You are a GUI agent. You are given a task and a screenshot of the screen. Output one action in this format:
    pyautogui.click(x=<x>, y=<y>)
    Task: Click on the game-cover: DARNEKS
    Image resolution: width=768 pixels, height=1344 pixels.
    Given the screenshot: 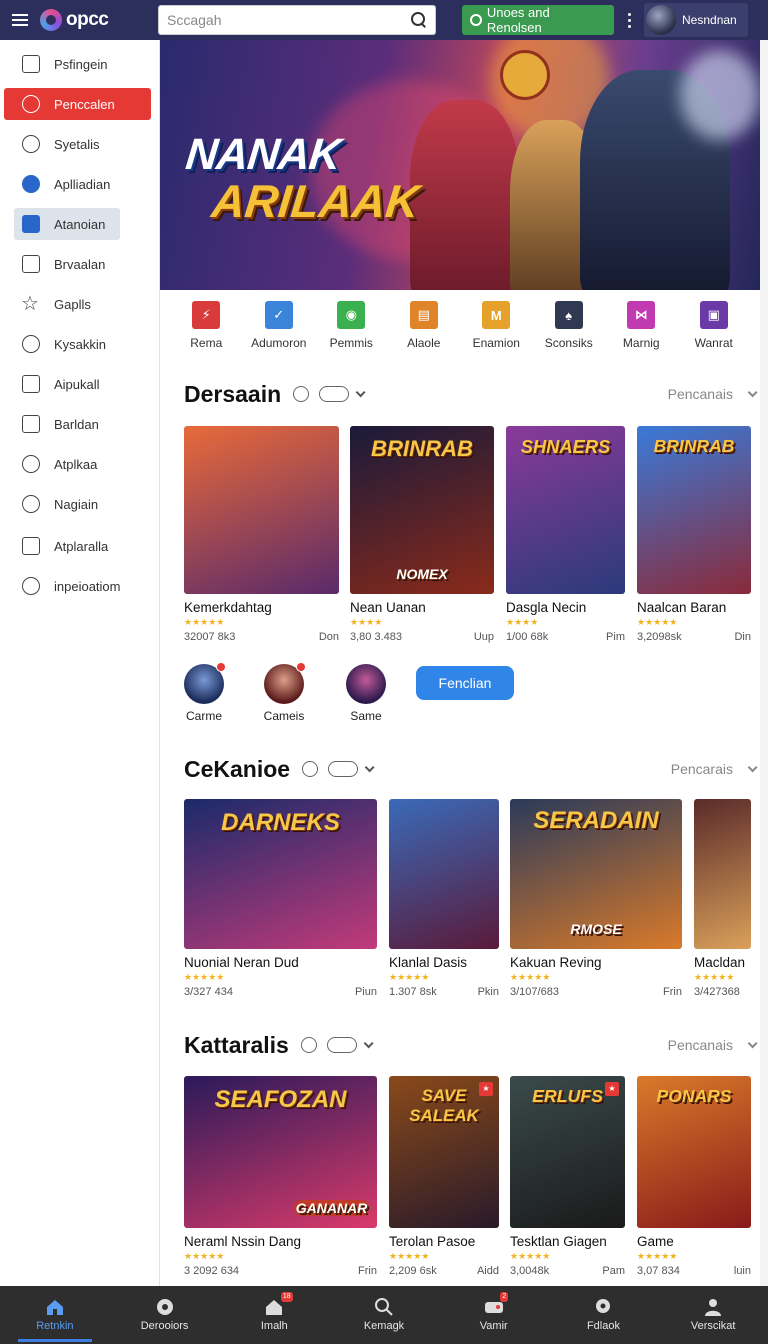 What is the action you would take?
    pyautogui.click(x=280, y=874)
    